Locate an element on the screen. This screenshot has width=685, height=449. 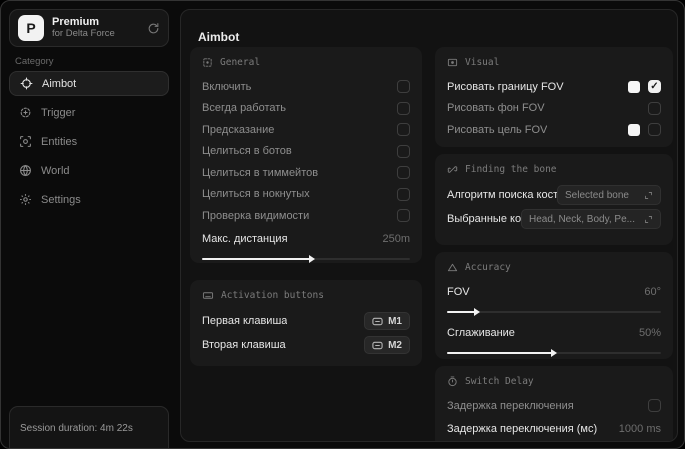
option-row: Предсказание is located at coordinates (306, 130).